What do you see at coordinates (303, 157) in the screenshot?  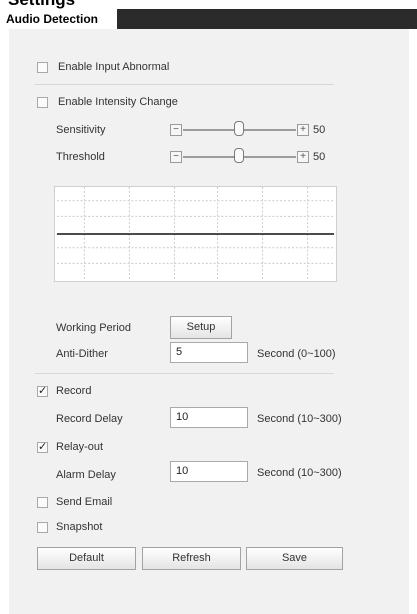 I see `threshold-increase-button: +` at bounding box center [303, 157].